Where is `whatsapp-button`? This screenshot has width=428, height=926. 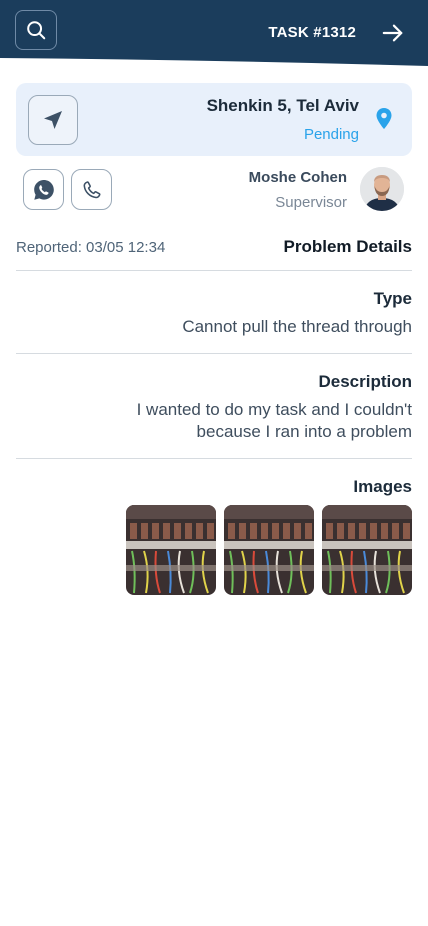 whatsapp-button is located at coordinates (43, 189).